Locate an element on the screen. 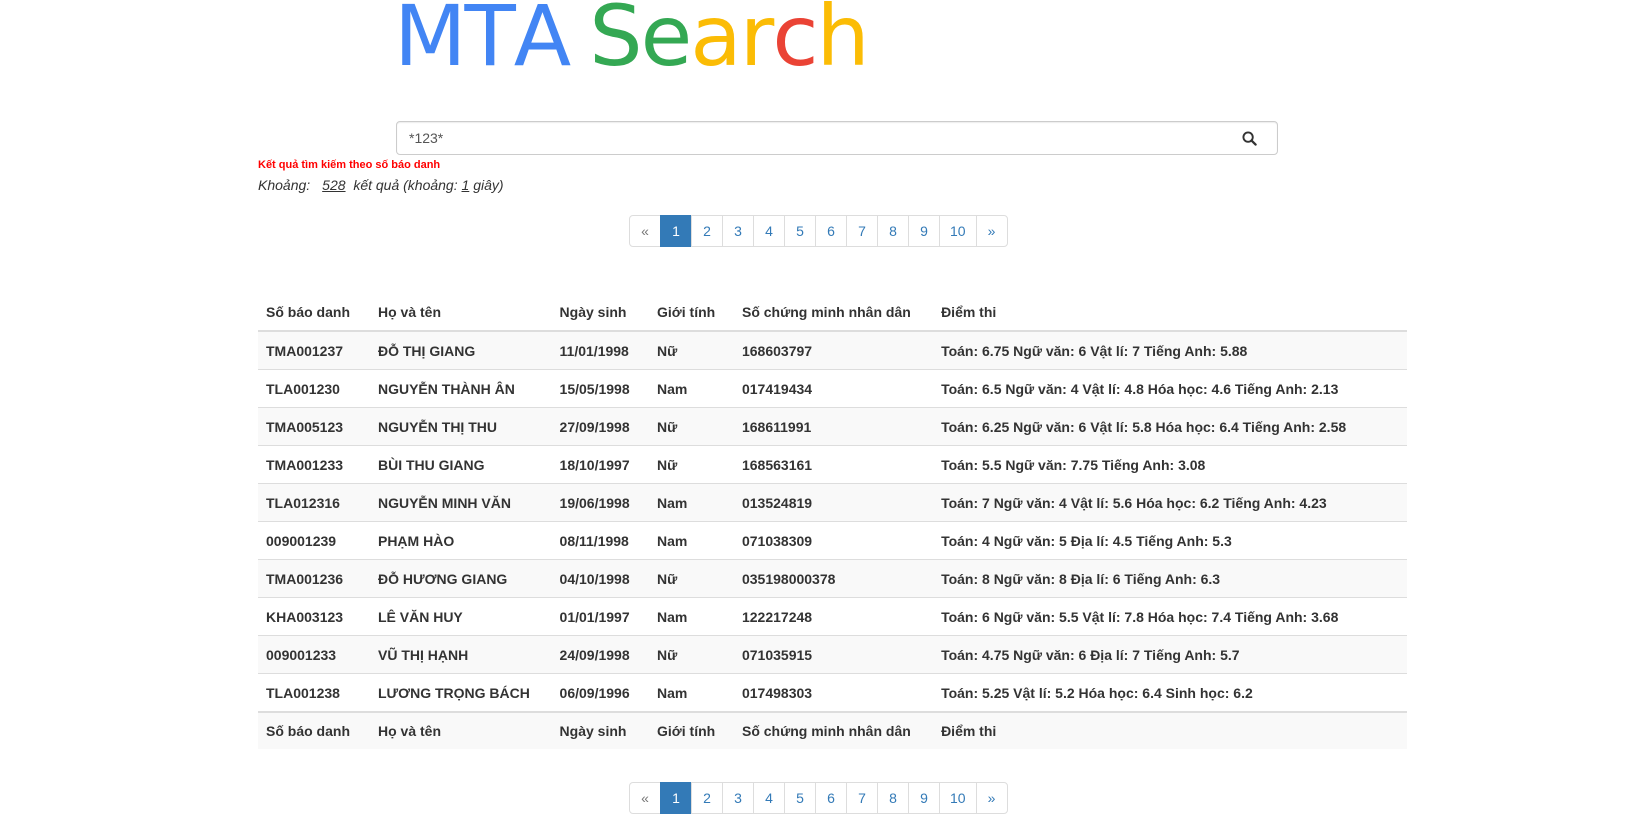 The image size is (1637, 837). pagination-next-top: » is located at coordinates (991, 231).